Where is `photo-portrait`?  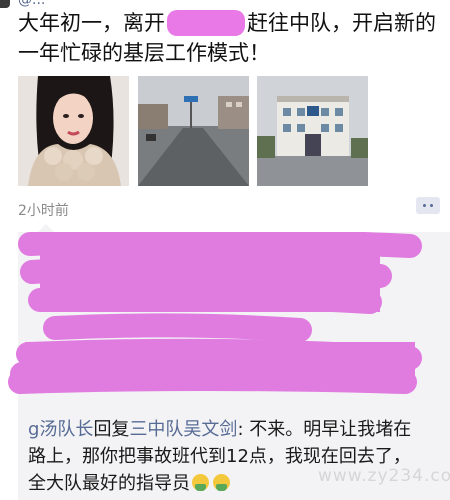
photo-portrait is located at coordinates (73, 131).